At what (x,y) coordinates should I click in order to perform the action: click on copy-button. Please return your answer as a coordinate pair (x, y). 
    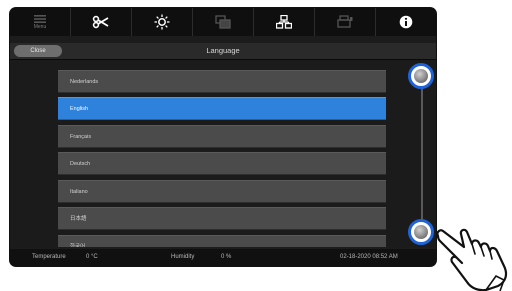
    Looking at the image, I should click on (223, 22).